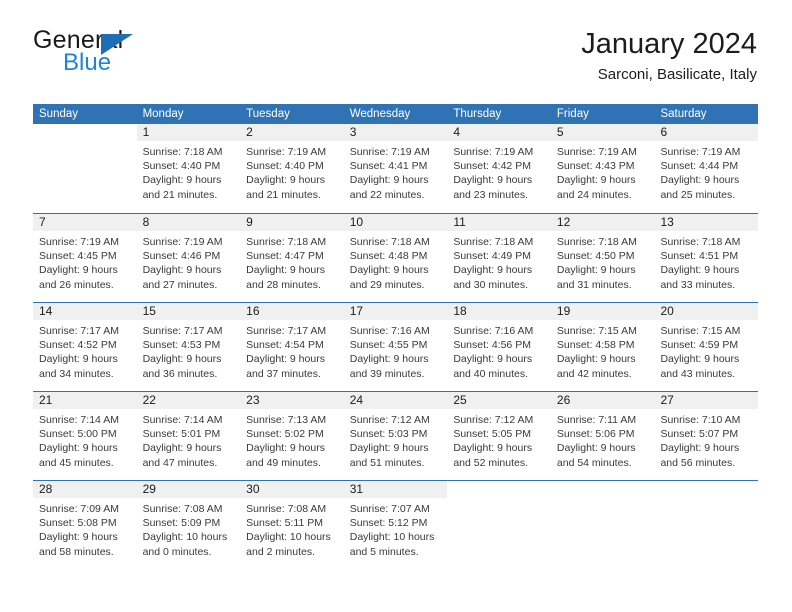 This screenshot has width=792, height=612. I want to click on sunset-time: Sunset: 4:59 PM, so click(699, 345).